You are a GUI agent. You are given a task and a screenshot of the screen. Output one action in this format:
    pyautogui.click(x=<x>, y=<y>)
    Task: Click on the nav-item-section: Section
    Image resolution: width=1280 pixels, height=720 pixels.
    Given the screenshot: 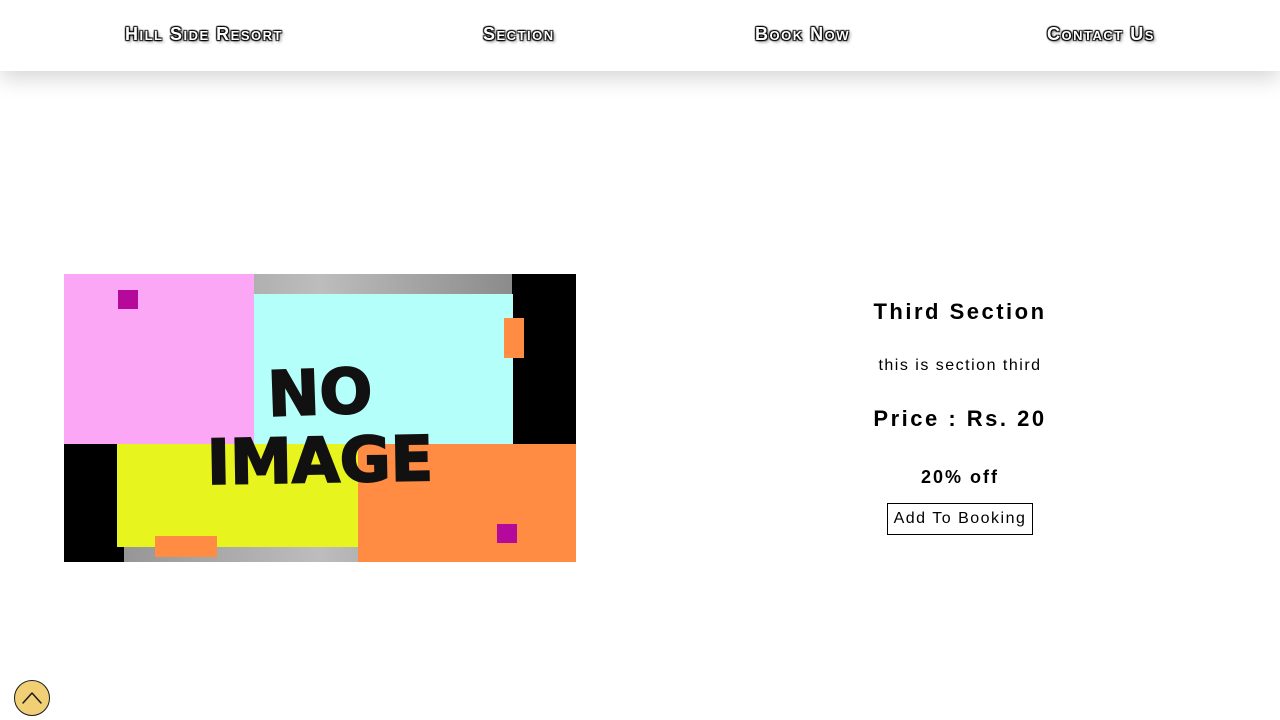 What is the action you would take?
    pyautogui.click(x=519, y=34)
    